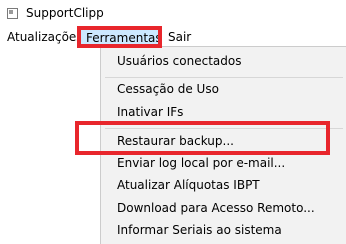 The width and height of the screenshot is (346, 244). What do you see at coordinates (173, 13) in the screenshot?
I see `title-bar: SupportClipp` at bounding box center [173, 13].